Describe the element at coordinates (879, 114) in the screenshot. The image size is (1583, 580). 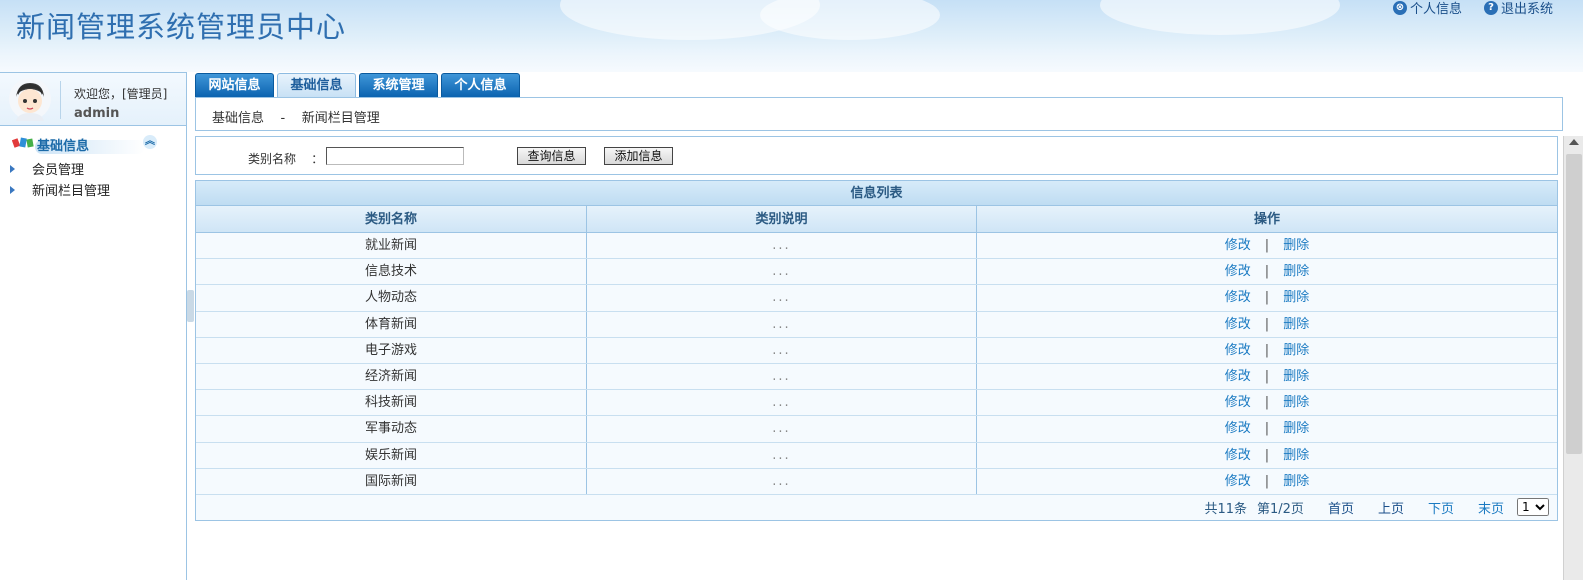
I see `breadcrumb-panel: 基础信息 - 新闻栏目管理` at that location.